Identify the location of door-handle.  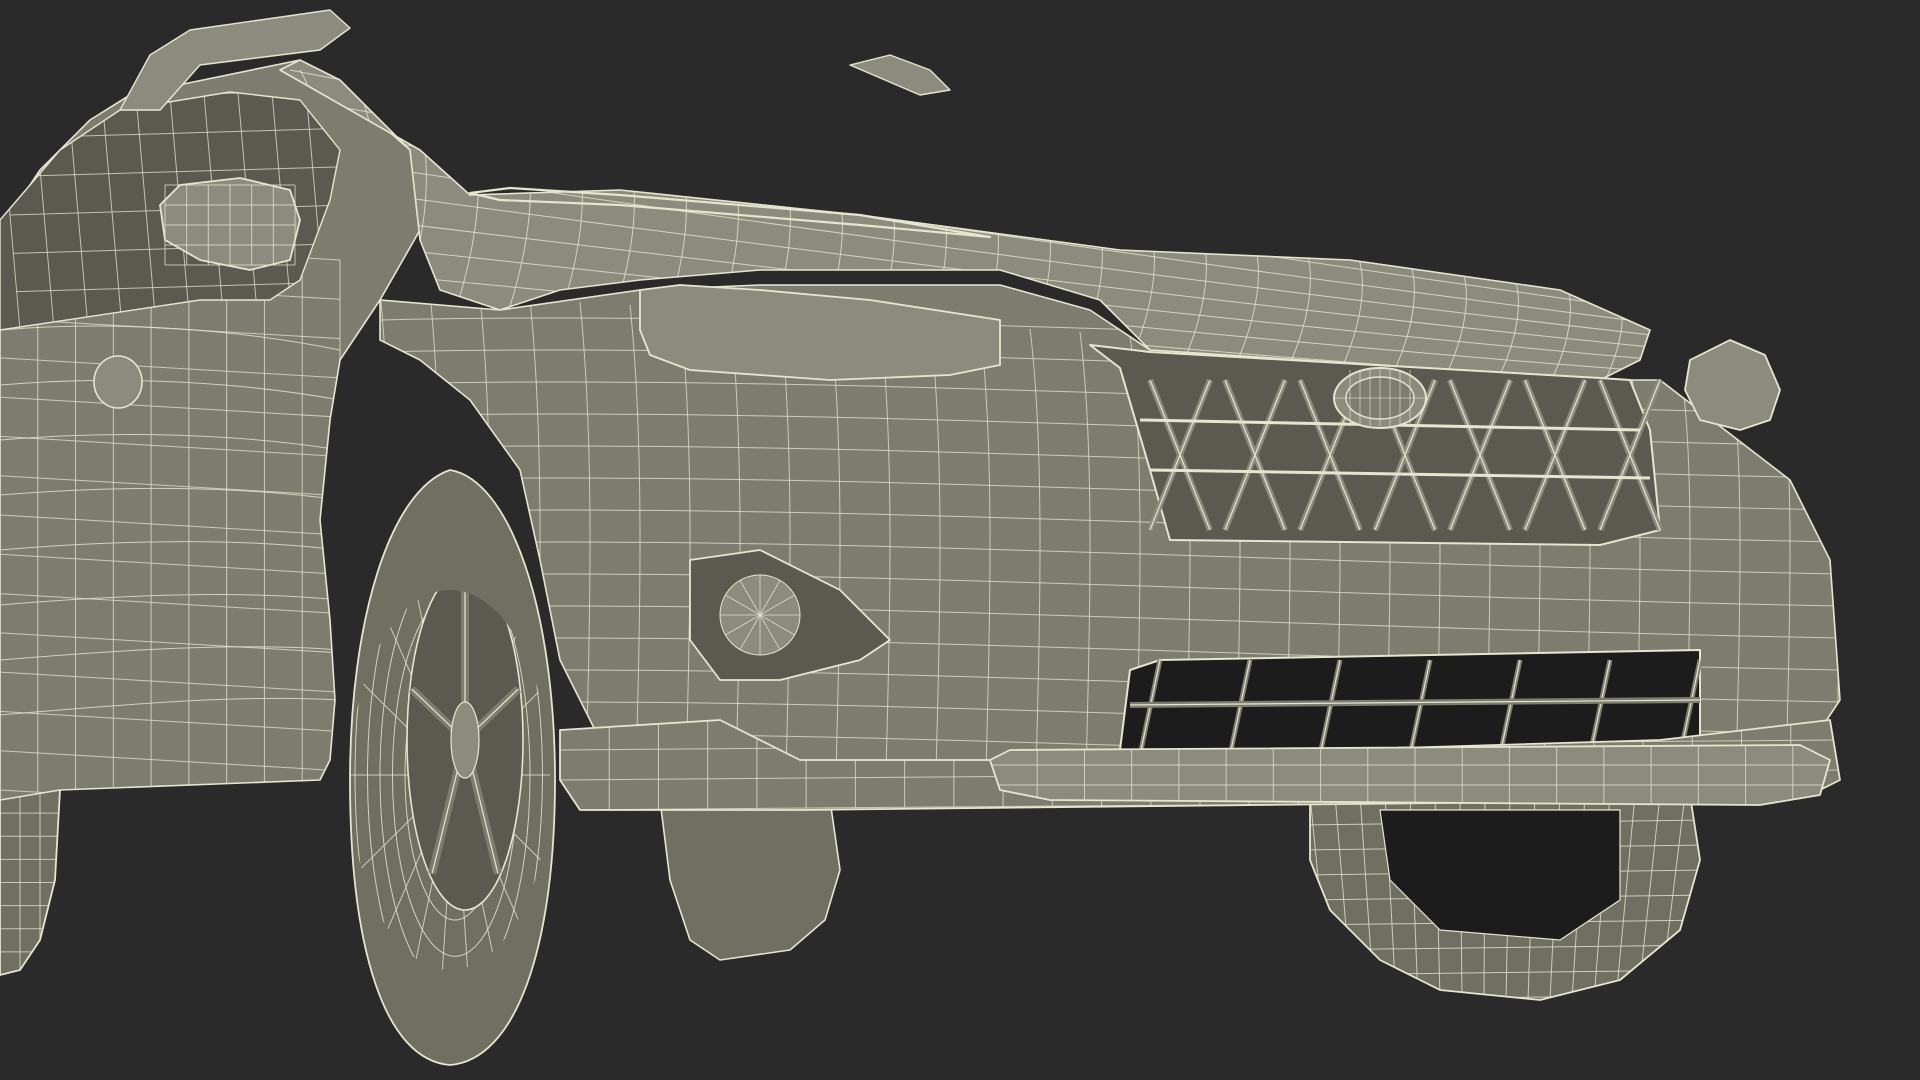
(118, 382).